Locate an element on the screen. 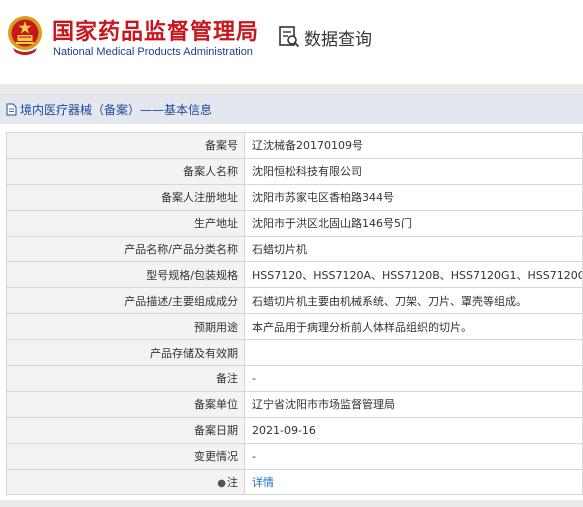 The width and height of the screenshot is (583, 507). table-row: 生产地址 沈阳市于洪区北固山路146号5门 is located at coordinates (294, 223).